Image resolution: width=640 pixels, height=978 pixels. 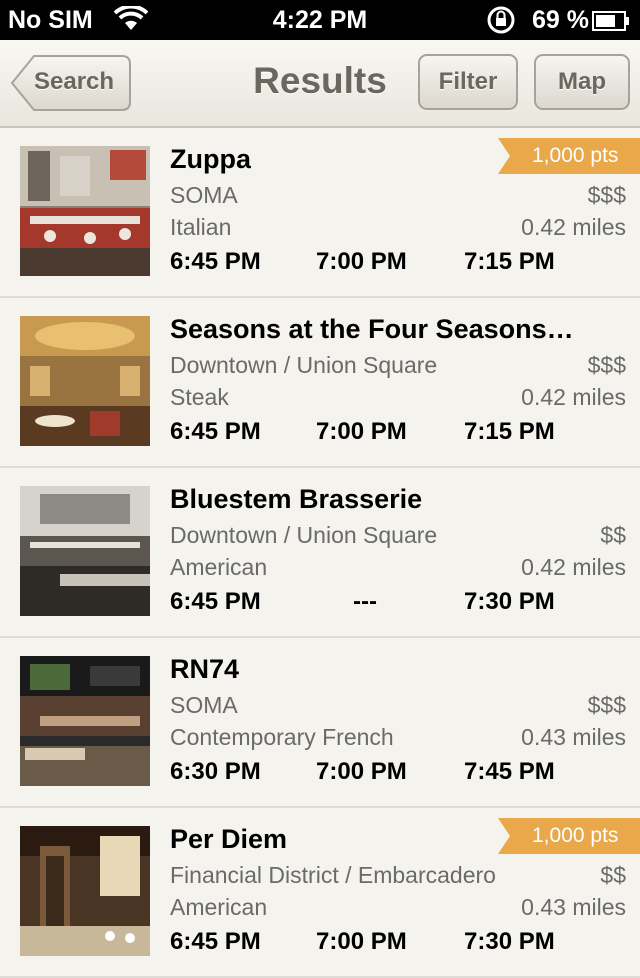 I want to click on restaurant-name: Bluestem Brasserie, so click(x=296, y=499).